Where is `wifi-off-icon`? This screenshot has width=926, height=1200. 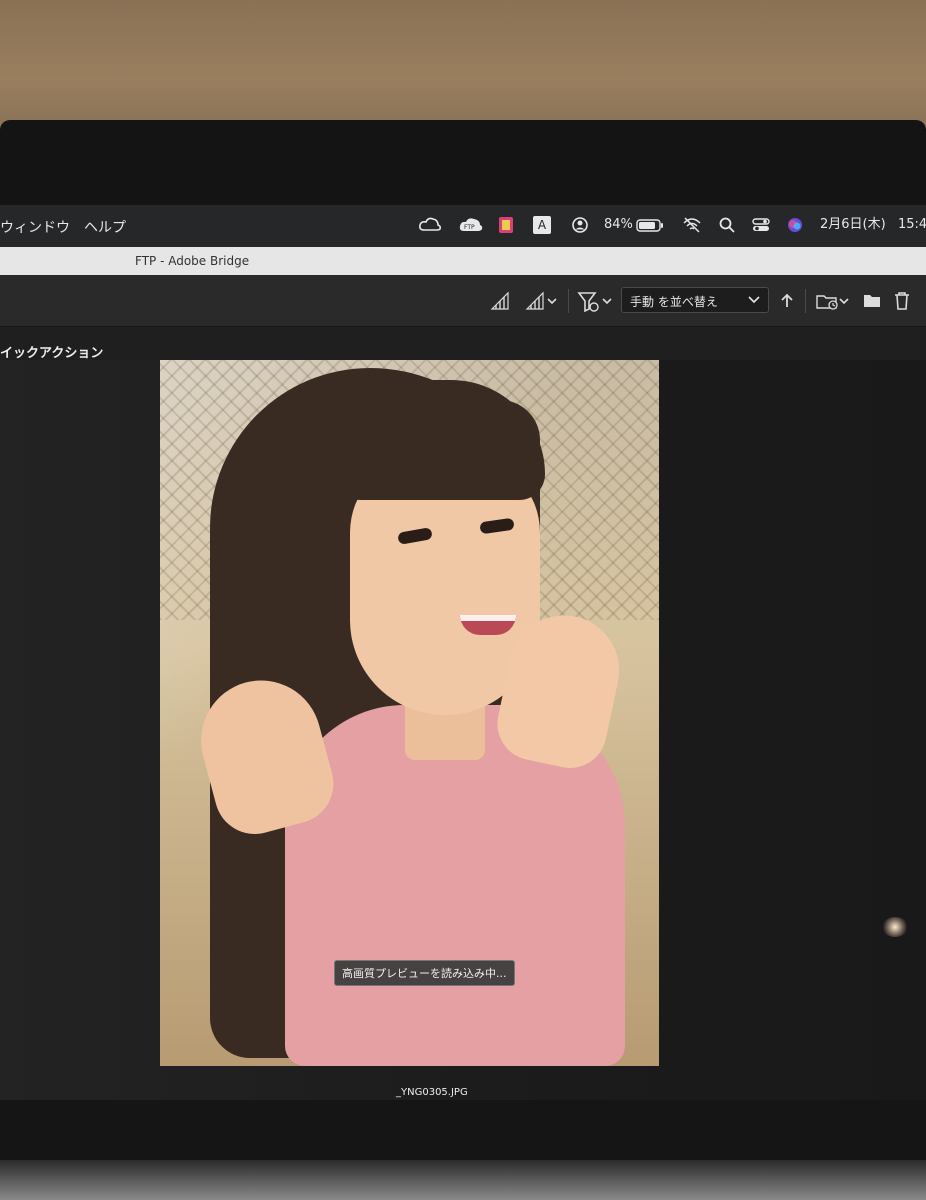
wifi-off-icon is located at coordinates (692, 225).